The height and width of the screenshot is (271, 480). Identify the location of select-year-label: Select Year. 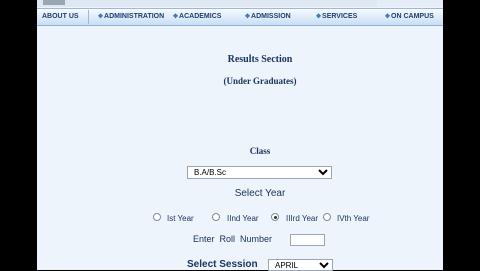
(260, 193).